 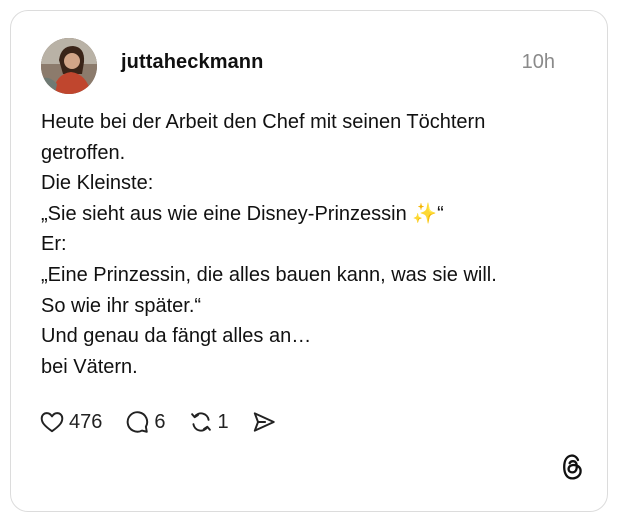 I want to click on reply-button: 6, so click(x=145, y=422).